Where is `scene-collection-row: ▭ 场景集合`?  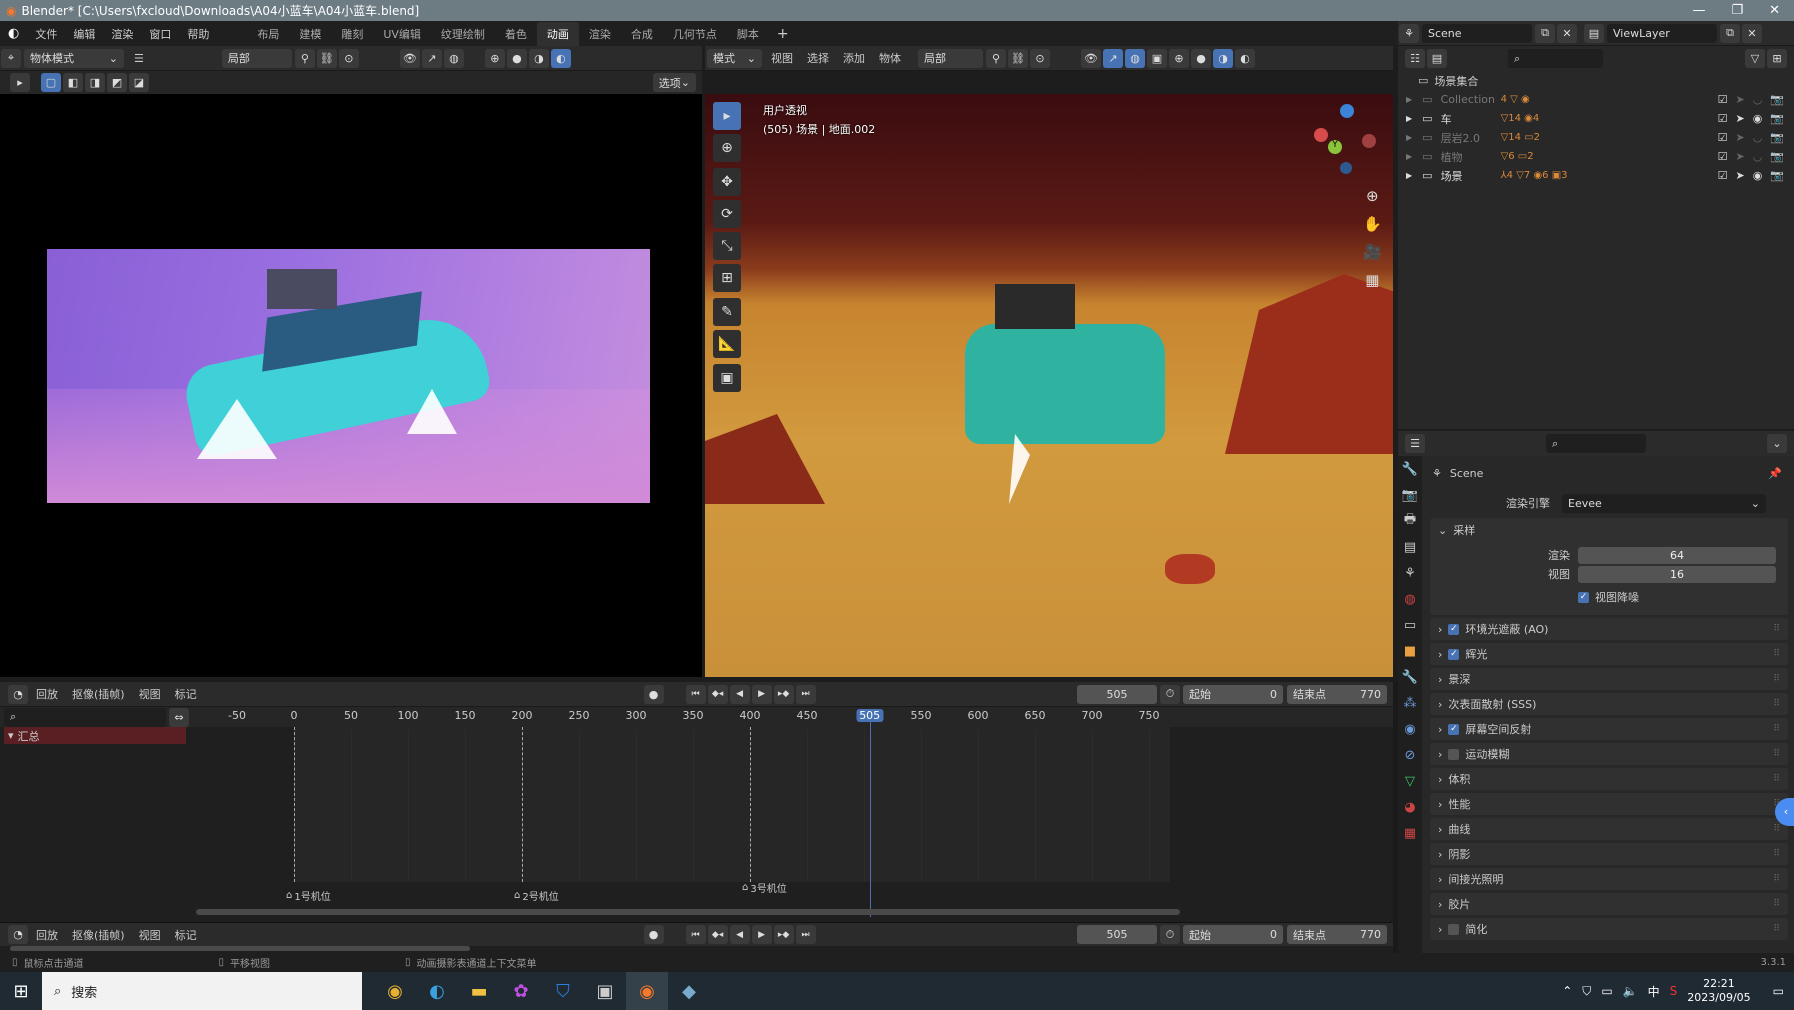 scene-collection-row: ▭ 场景集合 is located at coordinates (1596, 80).